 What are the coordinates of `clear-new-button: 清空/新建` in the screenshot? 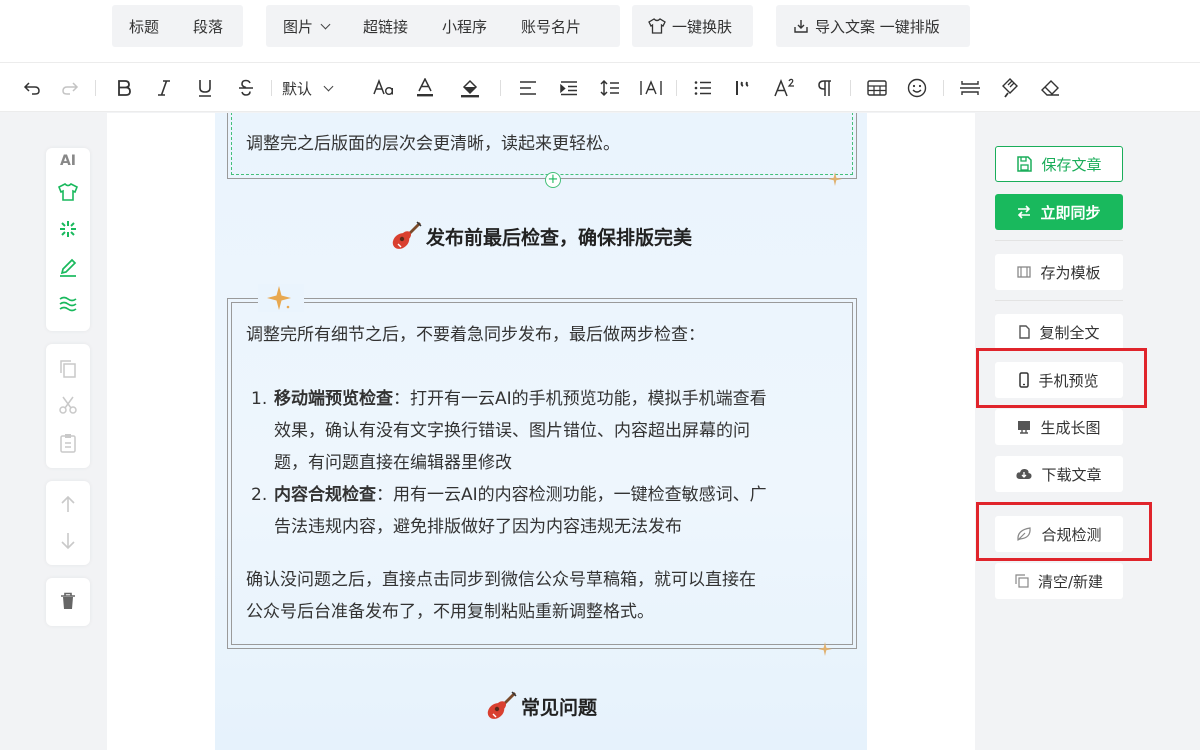 It's located at (1059, 581).